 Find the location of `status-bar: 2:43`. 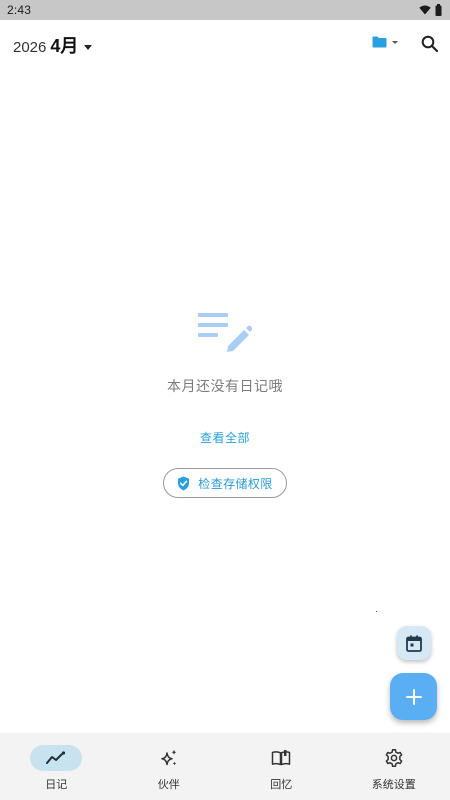

status-bar: 2:43 is located at coordinates (225, 10).